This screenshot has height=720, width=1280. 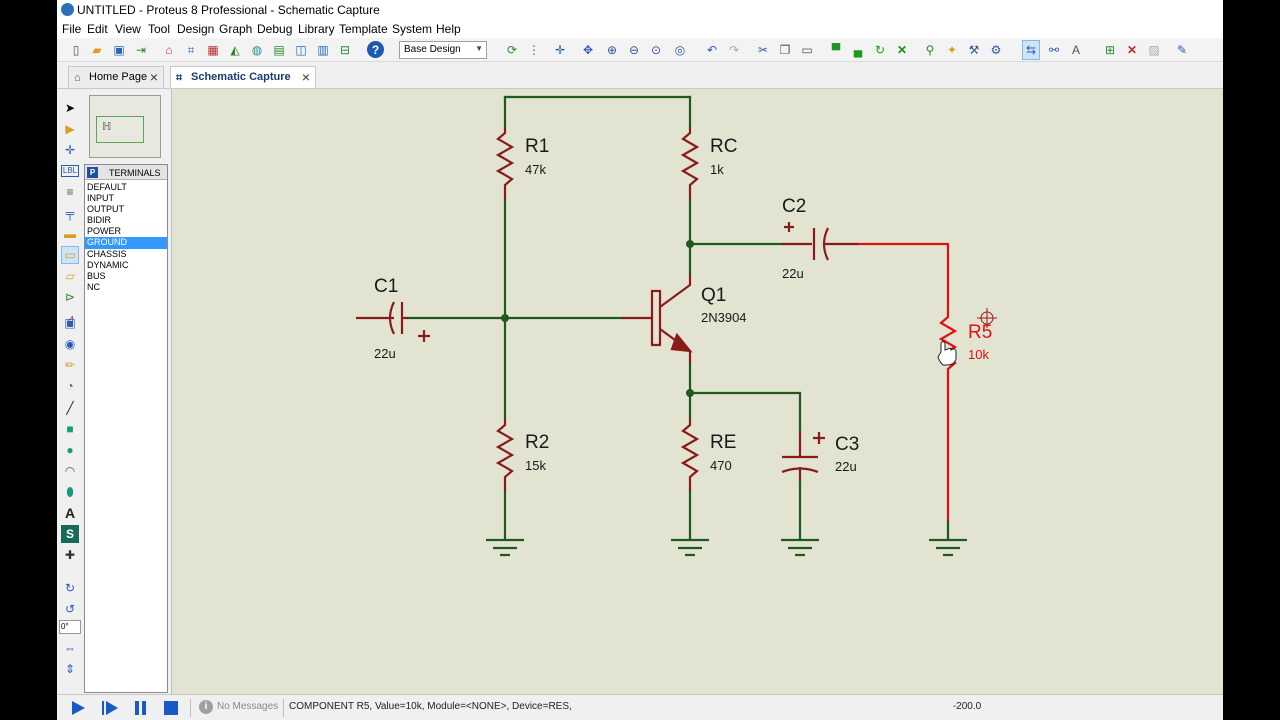 I want to click on block-delete-icon: ✕, so click(x=902, y=50).